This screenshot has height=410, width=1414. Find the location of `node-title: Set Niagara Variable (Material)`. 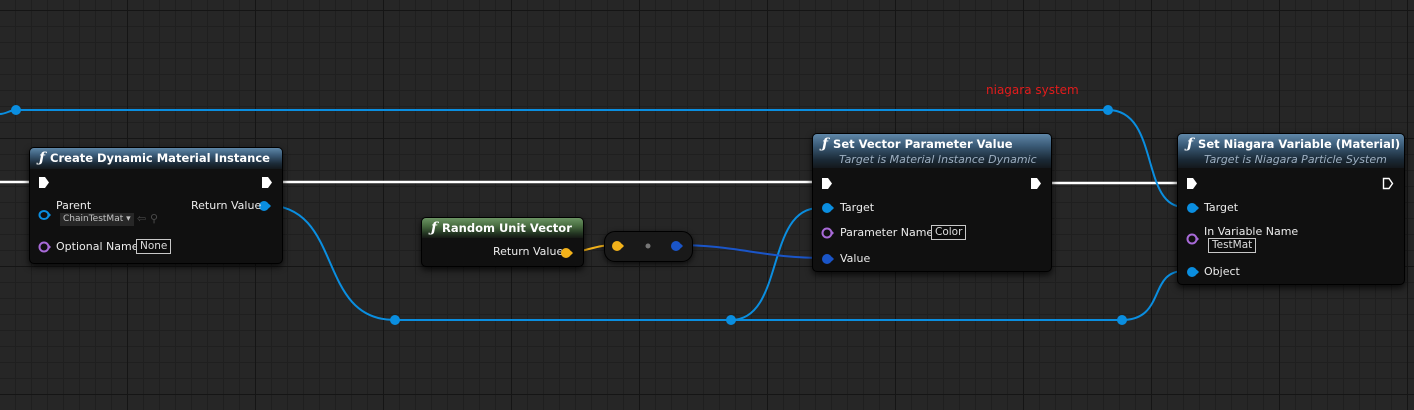

node-title: Set Niagara Variable (Material) is located at coordinates (1299, 144).